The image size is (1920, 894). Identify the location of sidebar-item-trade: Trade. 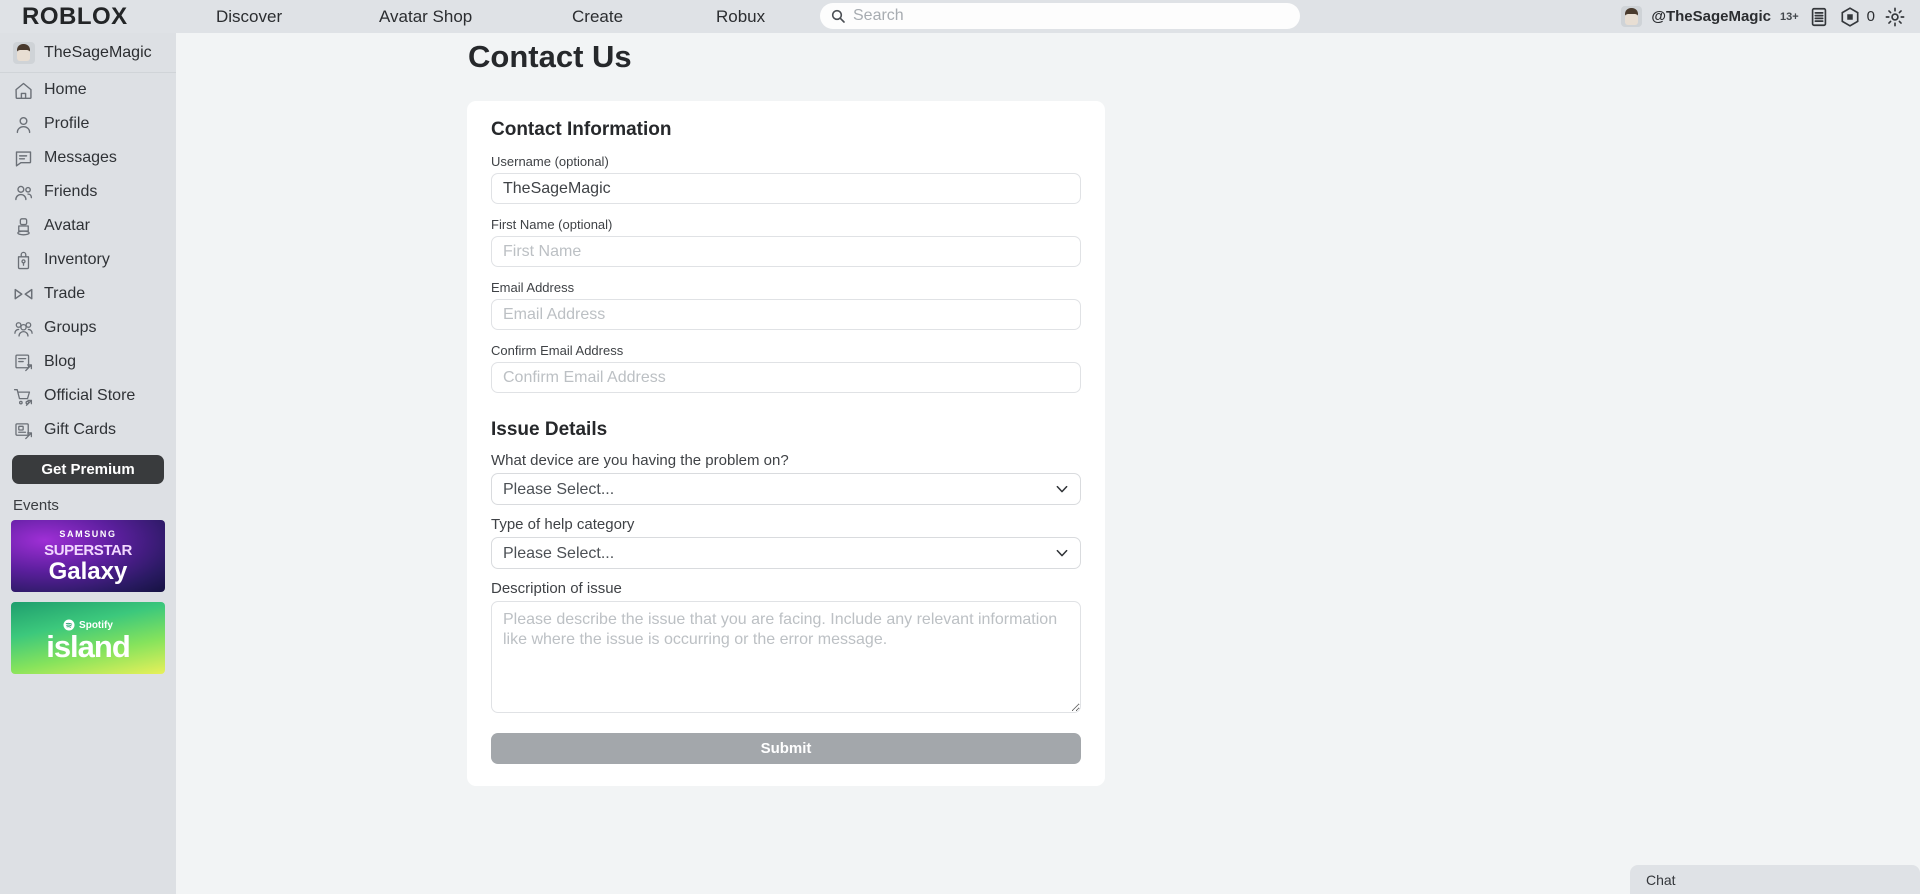
(88, 294).